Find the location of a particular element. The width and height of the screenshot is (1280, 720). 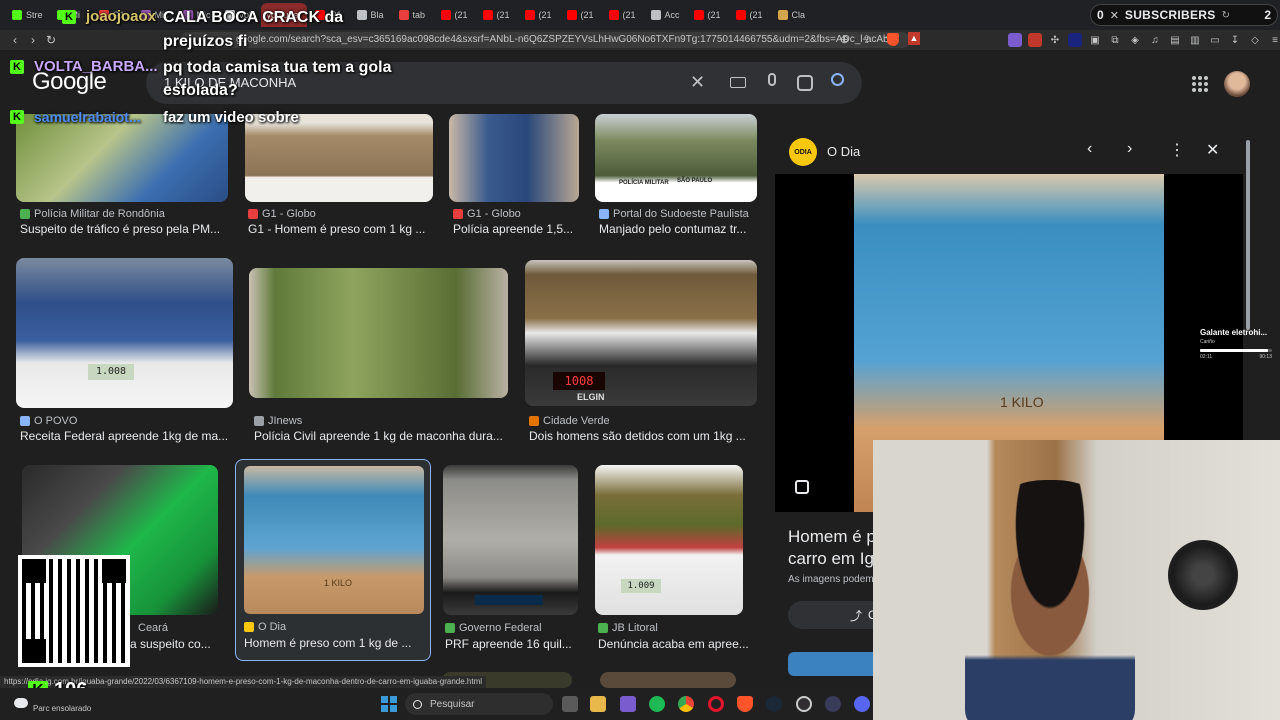

download-icon: ↧ is located at coordinates (1235, 40).